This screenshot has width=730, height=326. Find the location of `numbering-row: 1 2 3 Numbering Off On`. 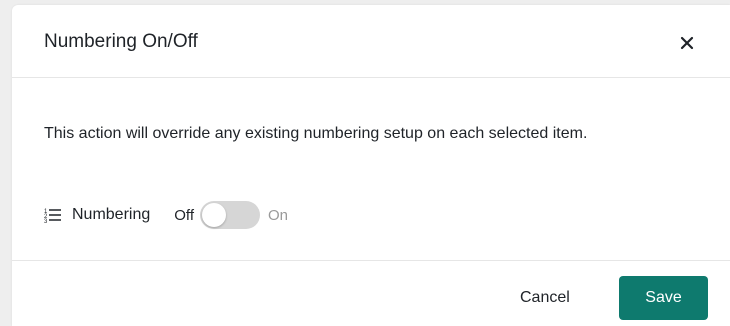

numbering-row: 1 2 3 Numbering Off On is located at coordinates (166, 215).